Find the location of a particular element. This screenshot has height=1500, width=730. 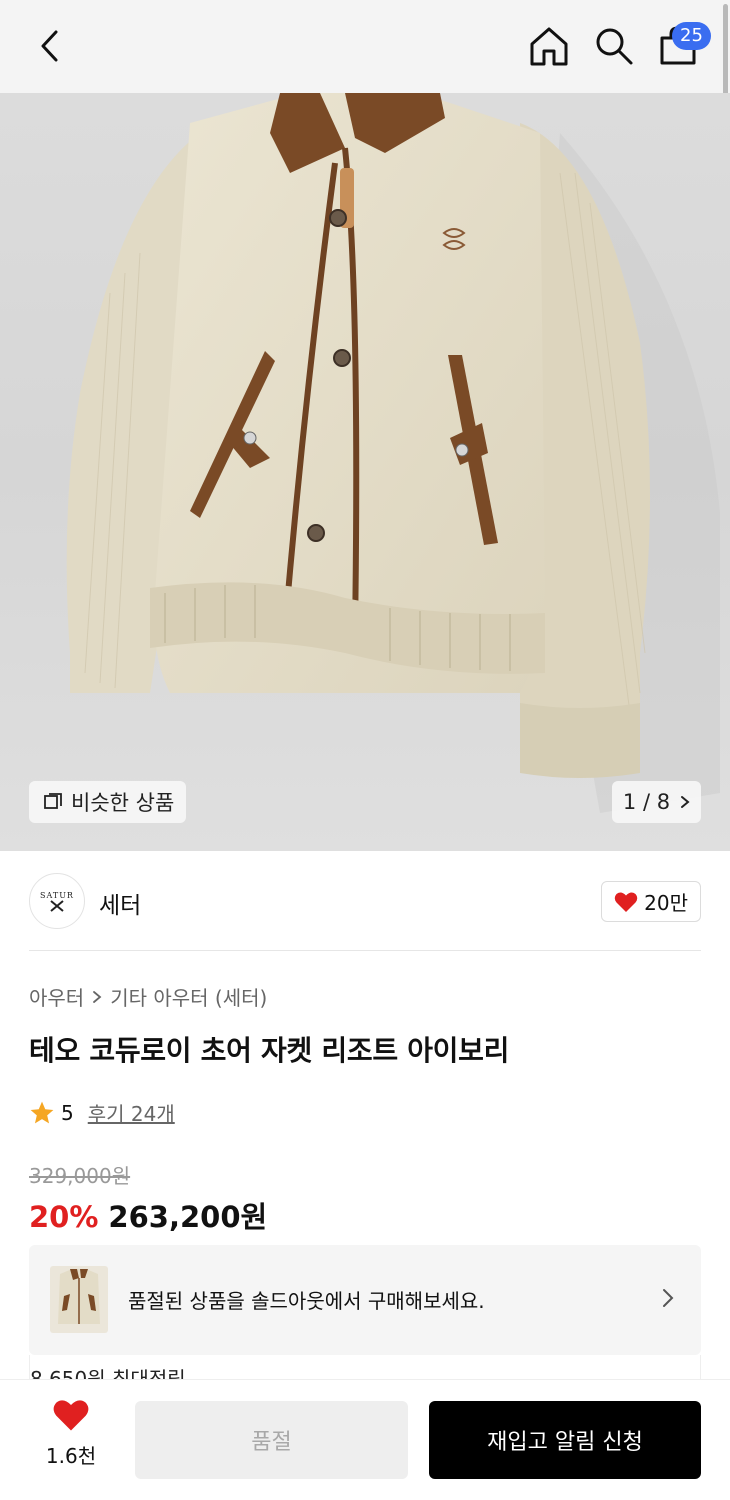

similar-items-icon is located at coordinates (53, 801).